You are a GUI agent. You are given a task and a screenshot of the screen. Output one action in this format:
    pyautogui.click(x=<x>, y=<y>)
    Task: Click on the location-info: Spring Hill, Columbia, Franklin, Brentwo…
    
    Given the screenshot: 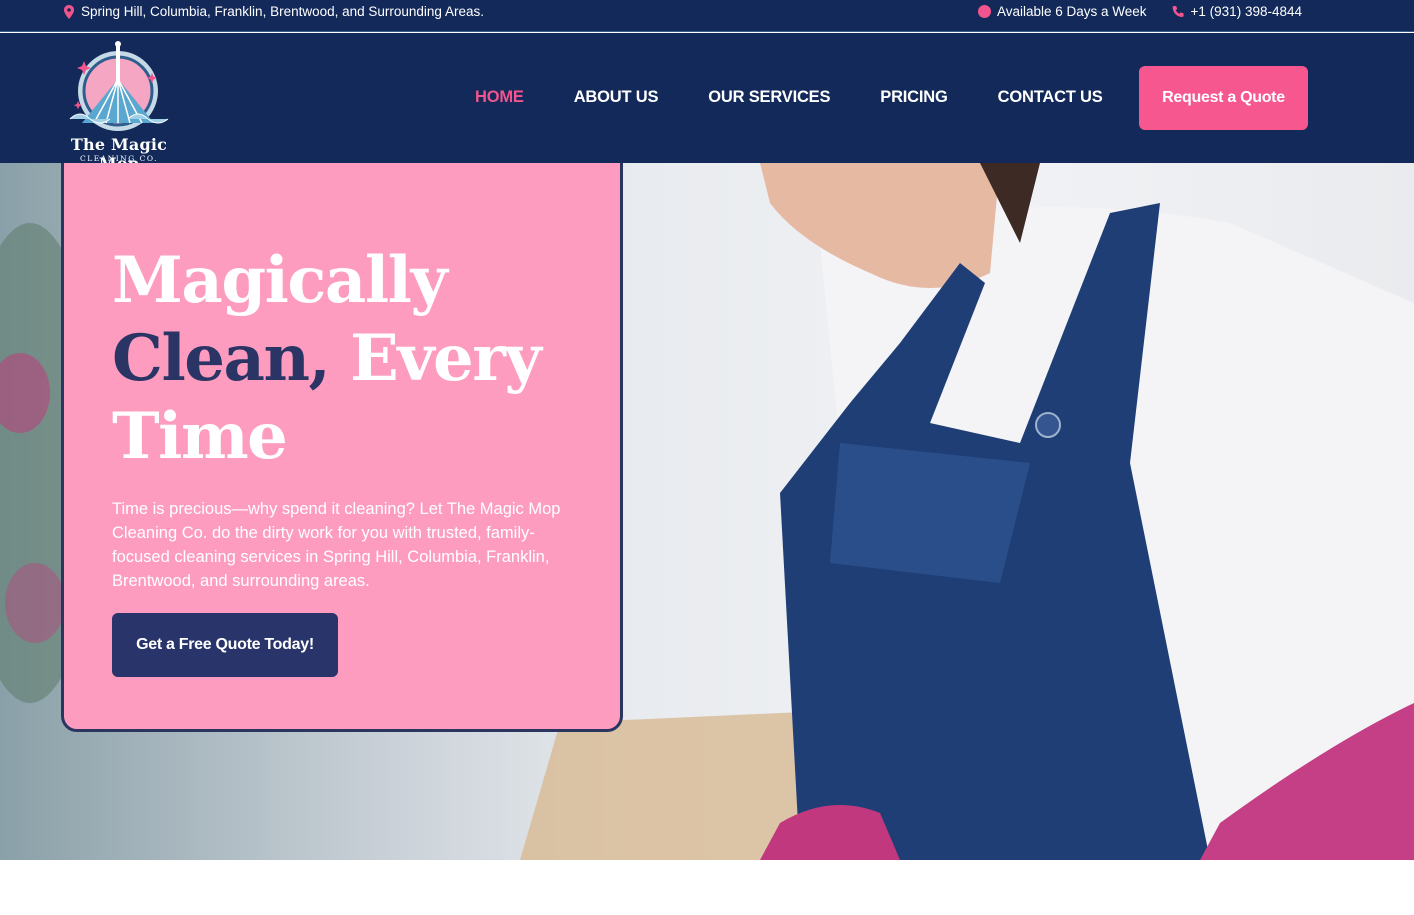 What is the action you would take?
    pyautogui.click(x=273, y=11)
    